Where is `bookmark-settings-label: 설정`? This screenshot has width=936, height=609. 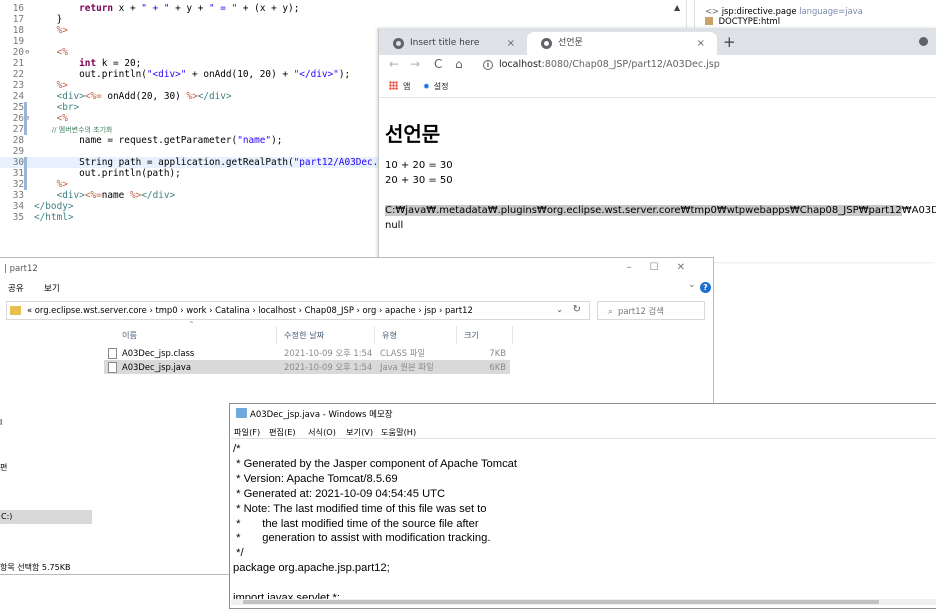 bookmark-settings-label: 설정 is located at coordinates (441, 86).